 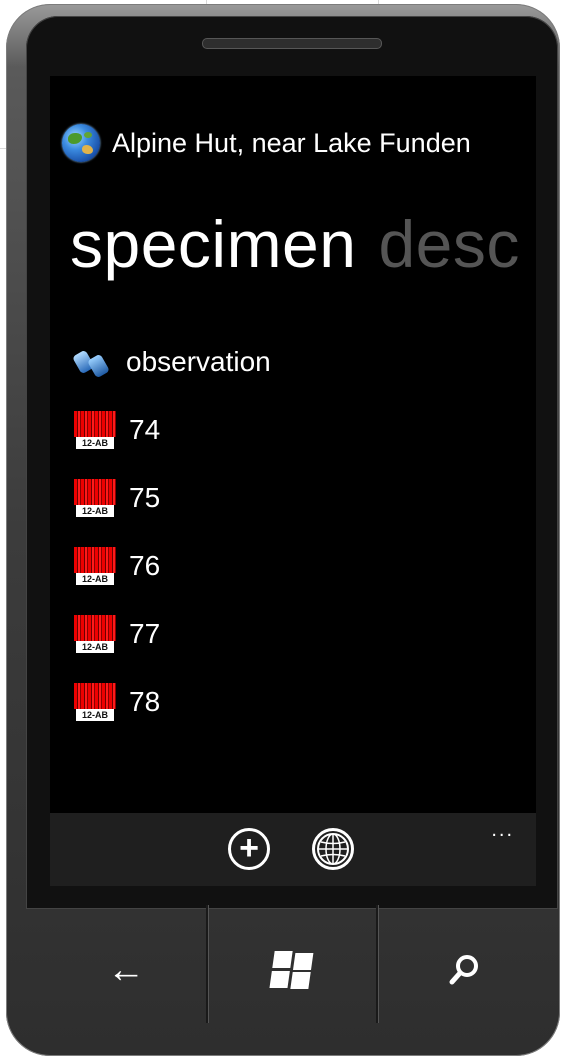 I want to click on globe-wireframe-icon, so click(x=333, y=849).